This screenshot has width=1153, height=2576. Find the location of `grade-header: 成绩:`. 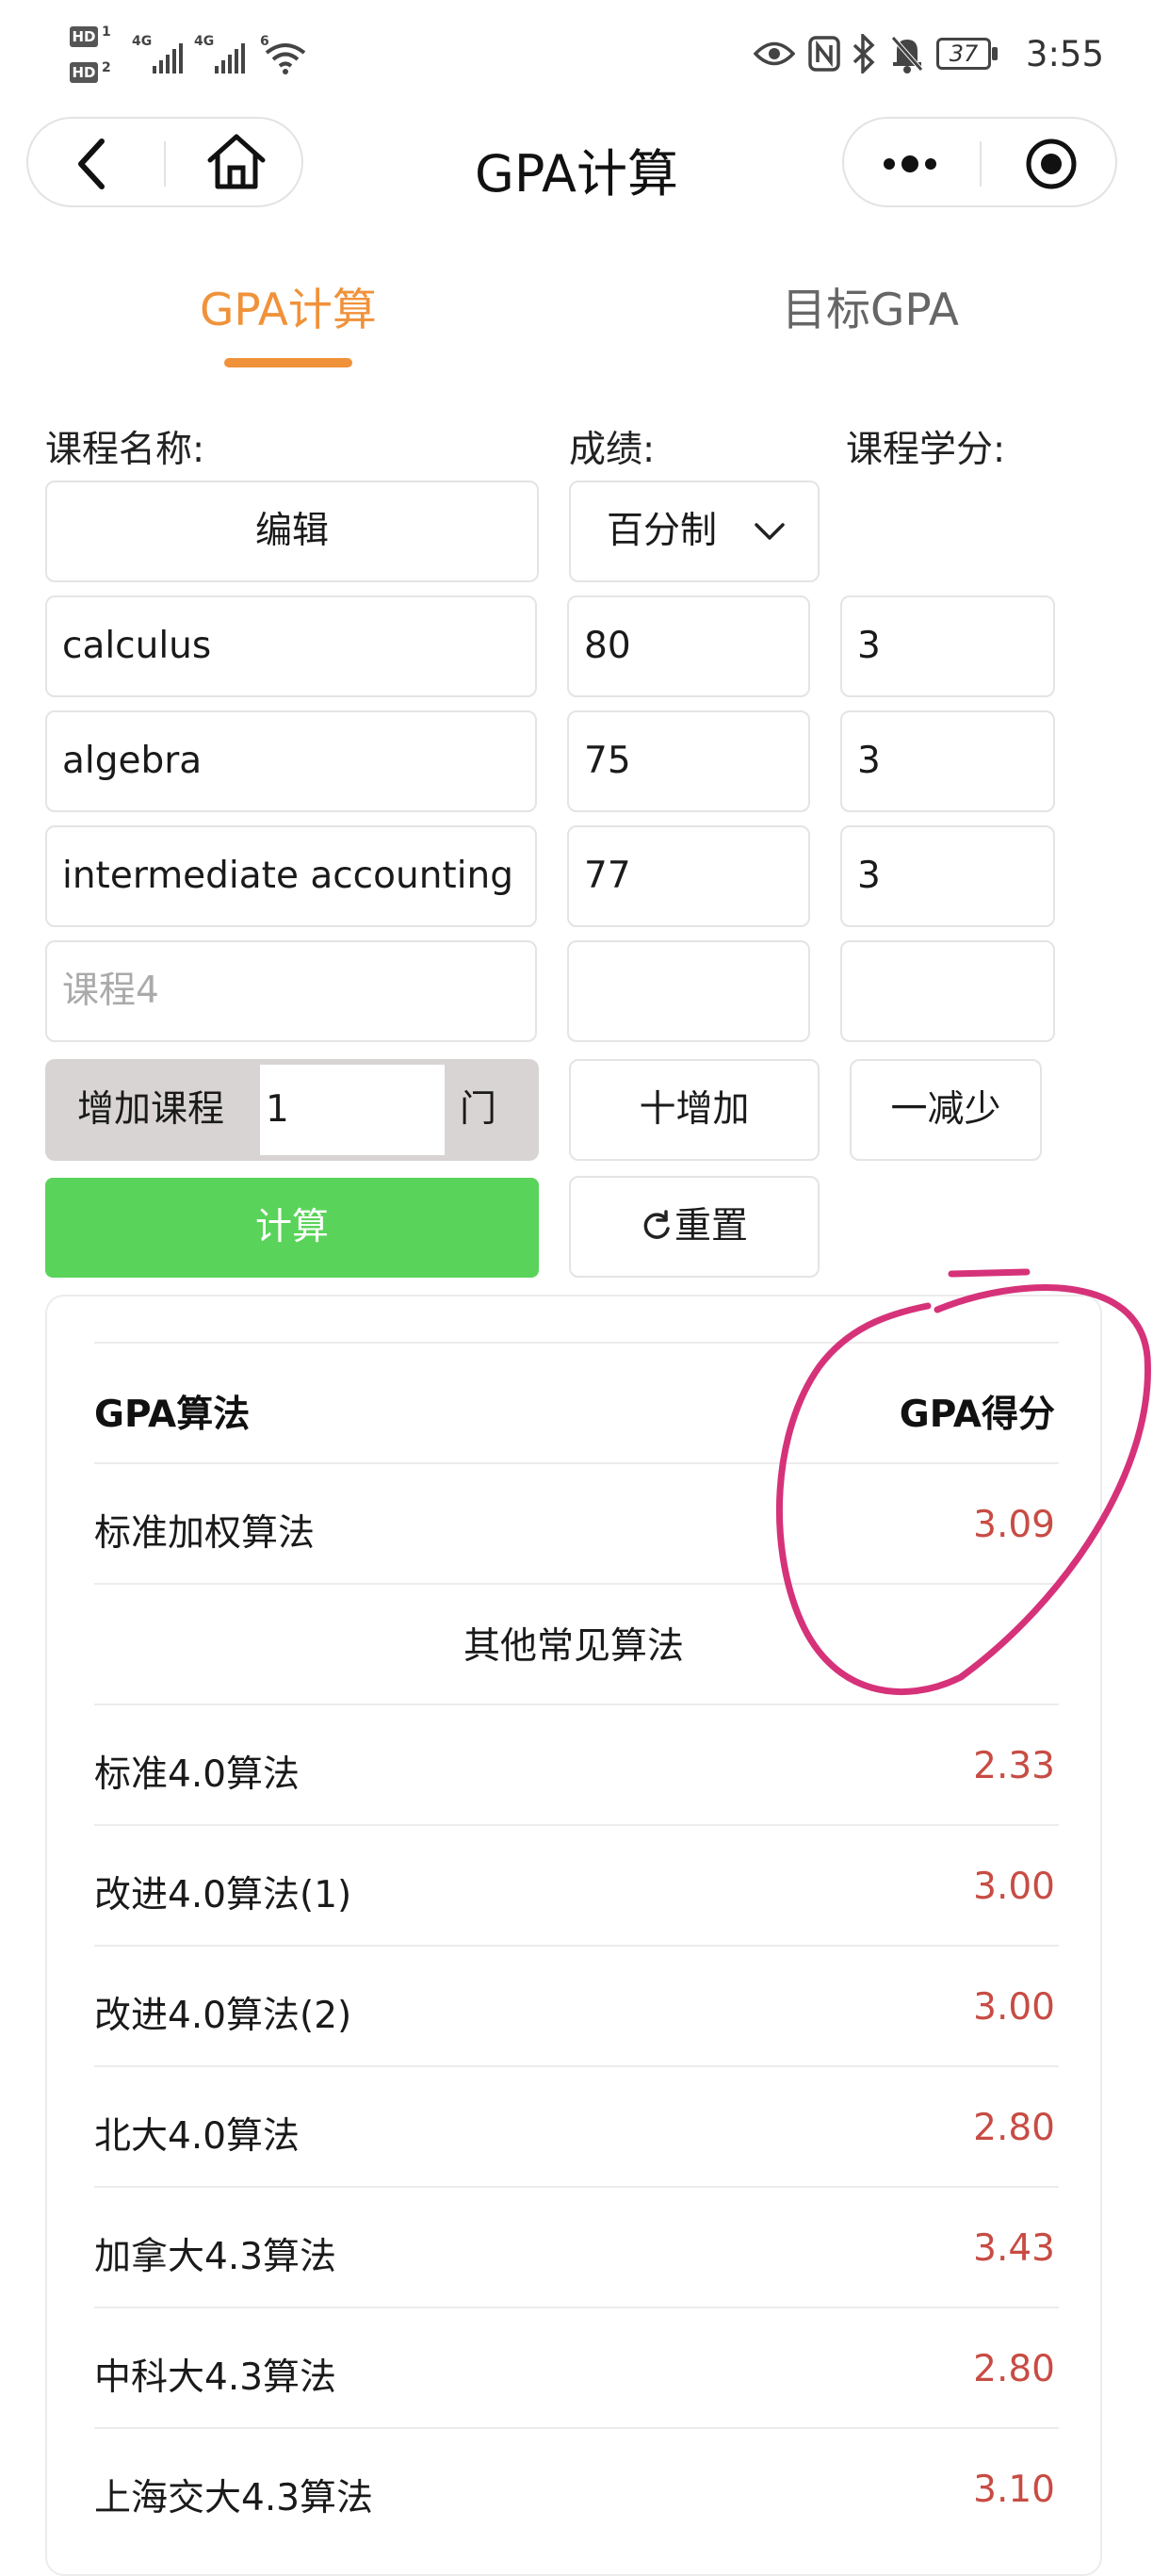

grade-header: 成绩: is located at coordinates (612, 450).